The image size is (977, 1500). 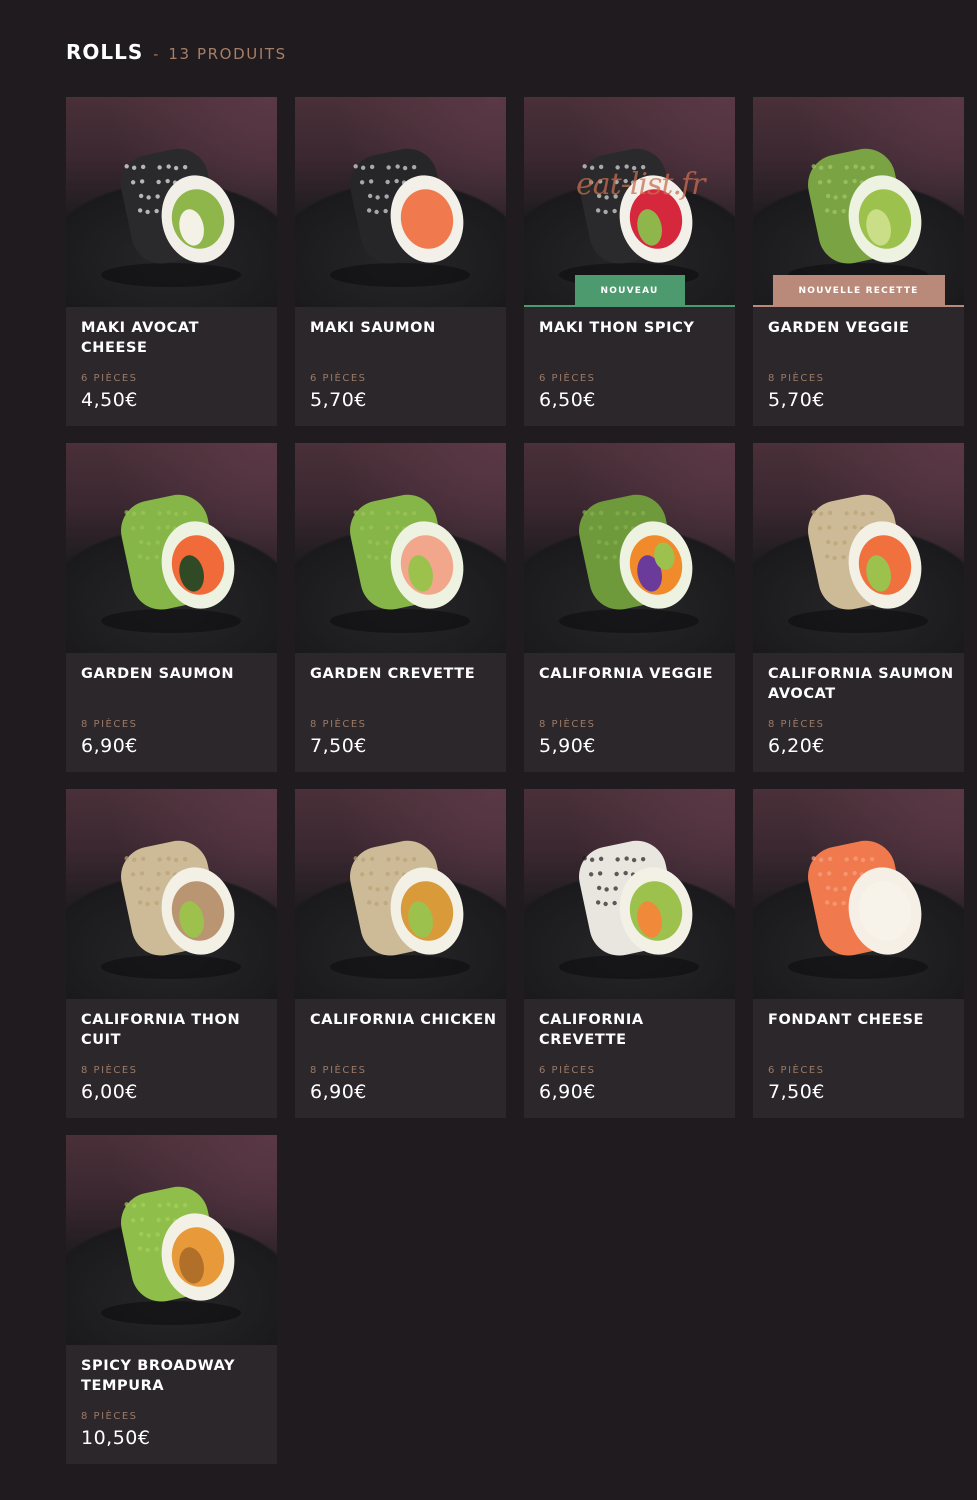 I want to click on product-name: CALIFORNIA THON CUIT, so click(x=175, y=1030).